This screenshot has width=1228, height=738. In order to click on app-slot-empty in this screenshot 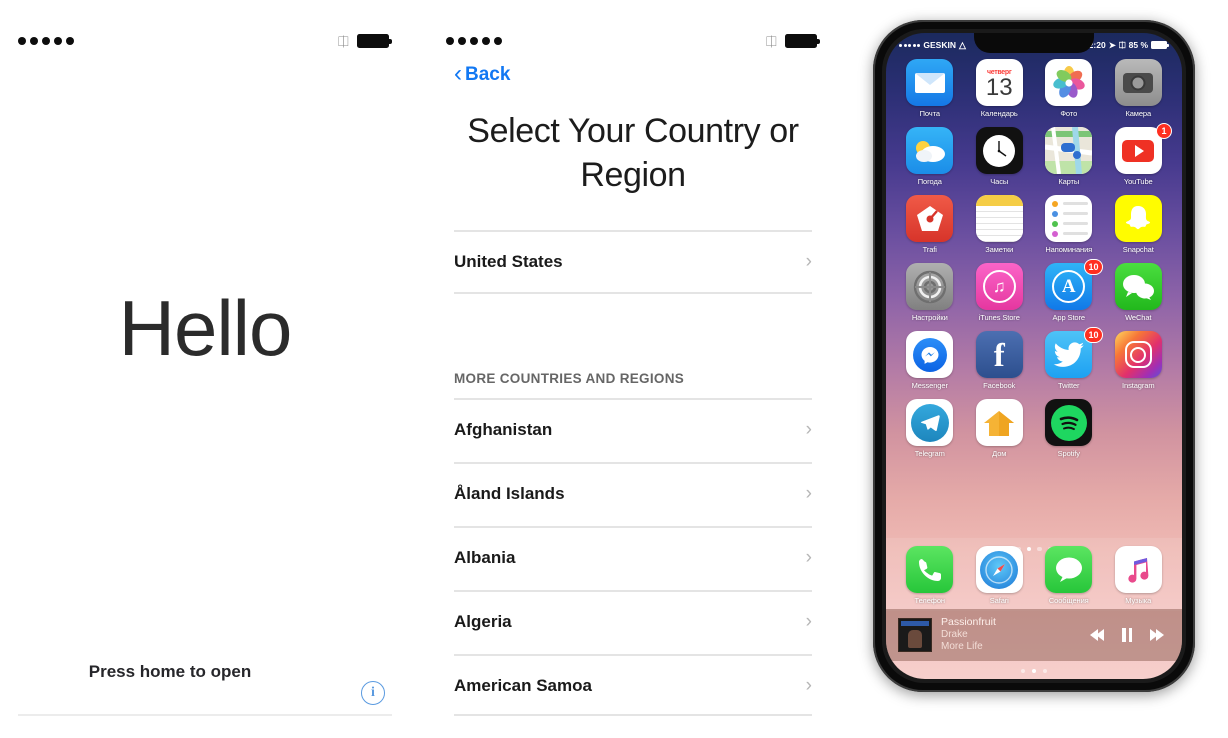, I will do `click(1139, 428)`.